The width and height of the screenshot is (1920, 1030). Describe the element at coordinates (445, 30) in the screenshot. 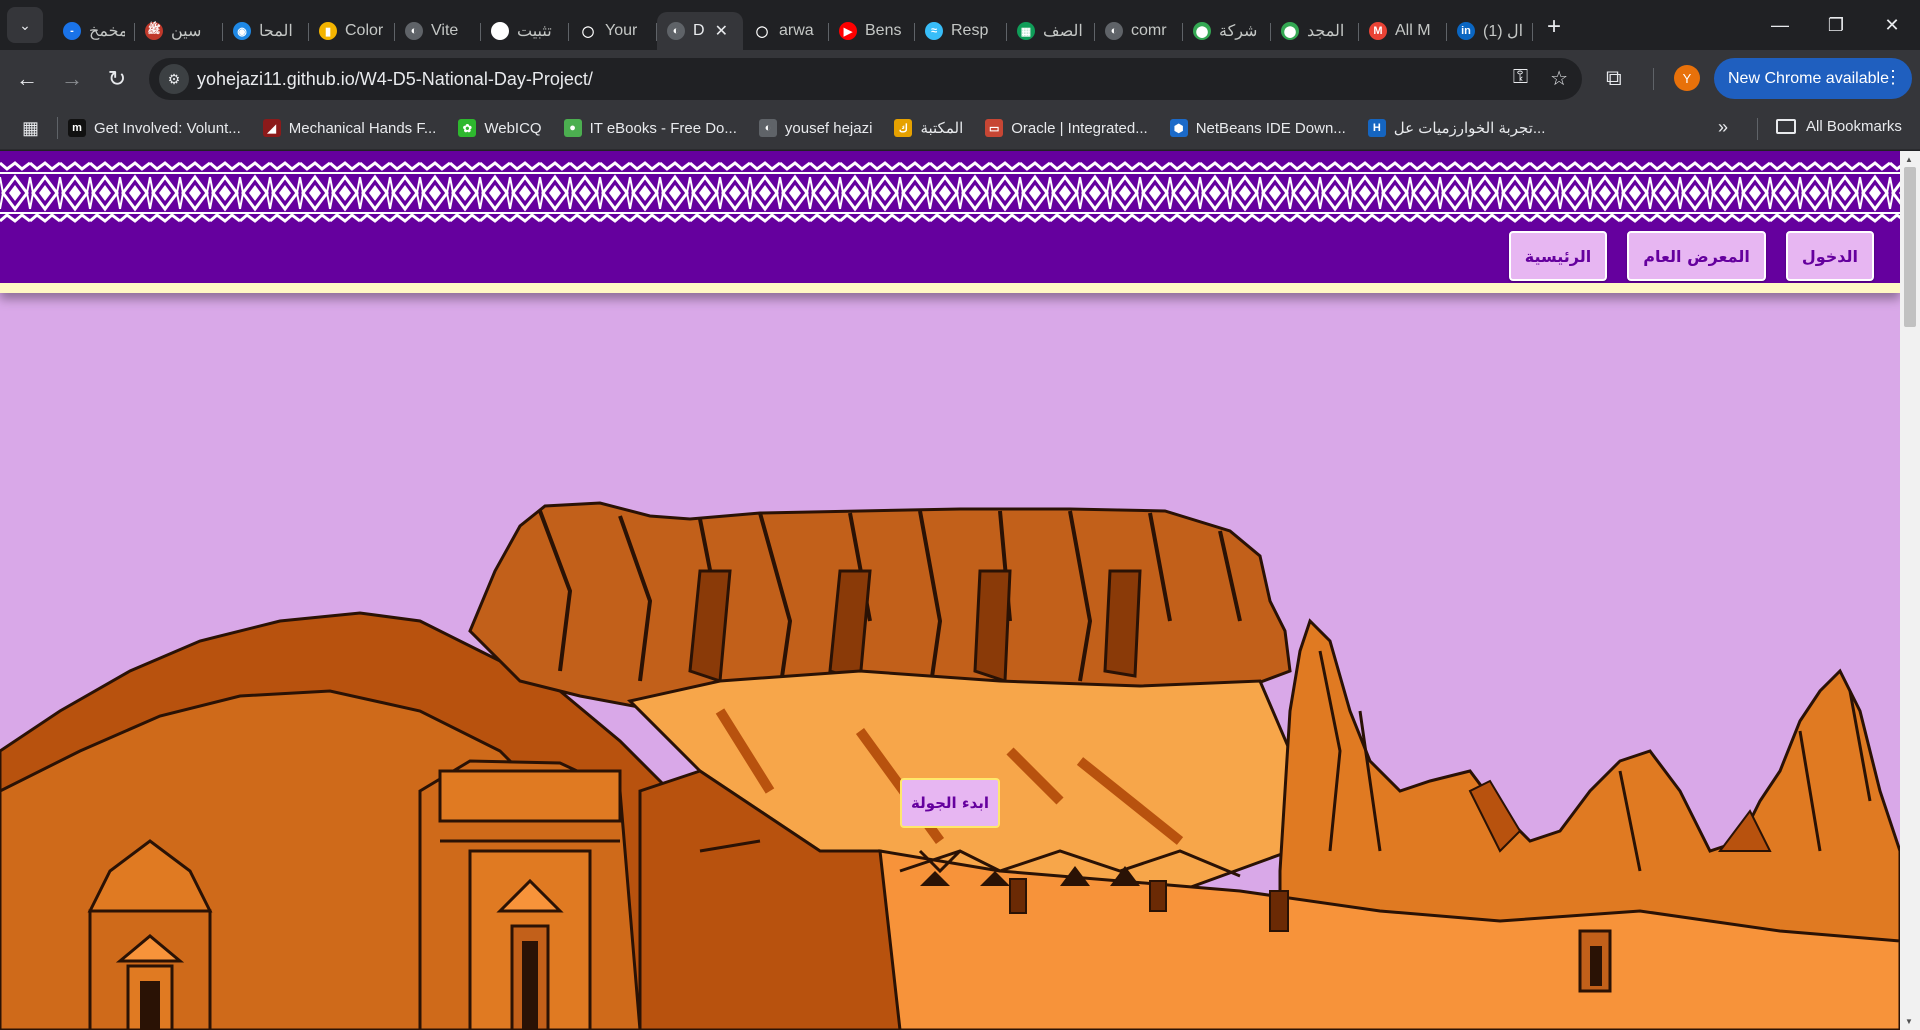

I see `tab-title: Vite` at that location.